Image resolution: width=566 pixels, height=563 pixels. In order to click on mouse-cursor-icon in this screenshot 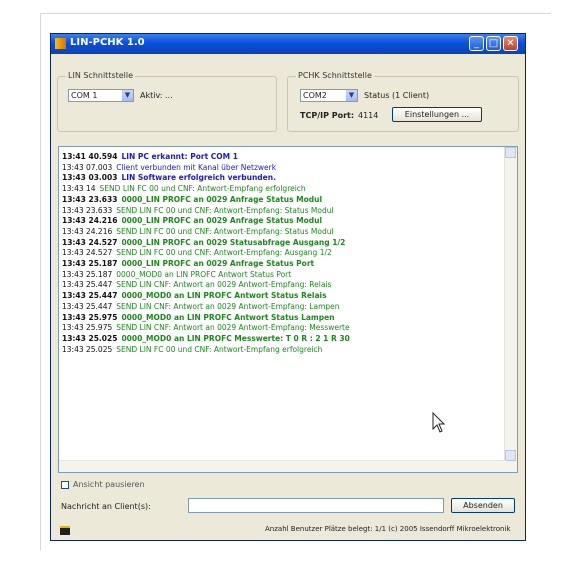, I will do `click(439, 422)`.